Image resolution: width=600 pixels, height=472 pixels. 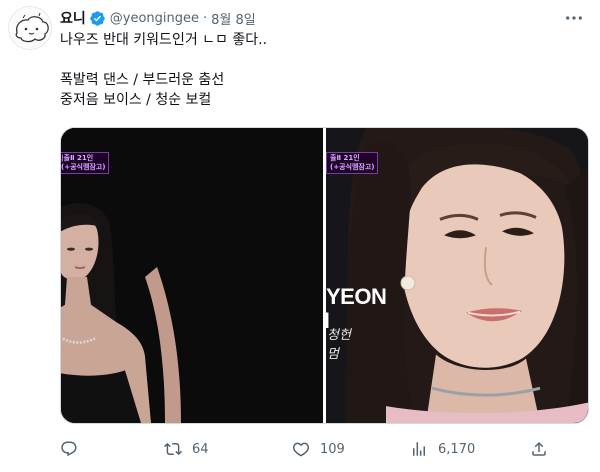 I want to click on views-button: 6,170, so click(x=442, y=449).